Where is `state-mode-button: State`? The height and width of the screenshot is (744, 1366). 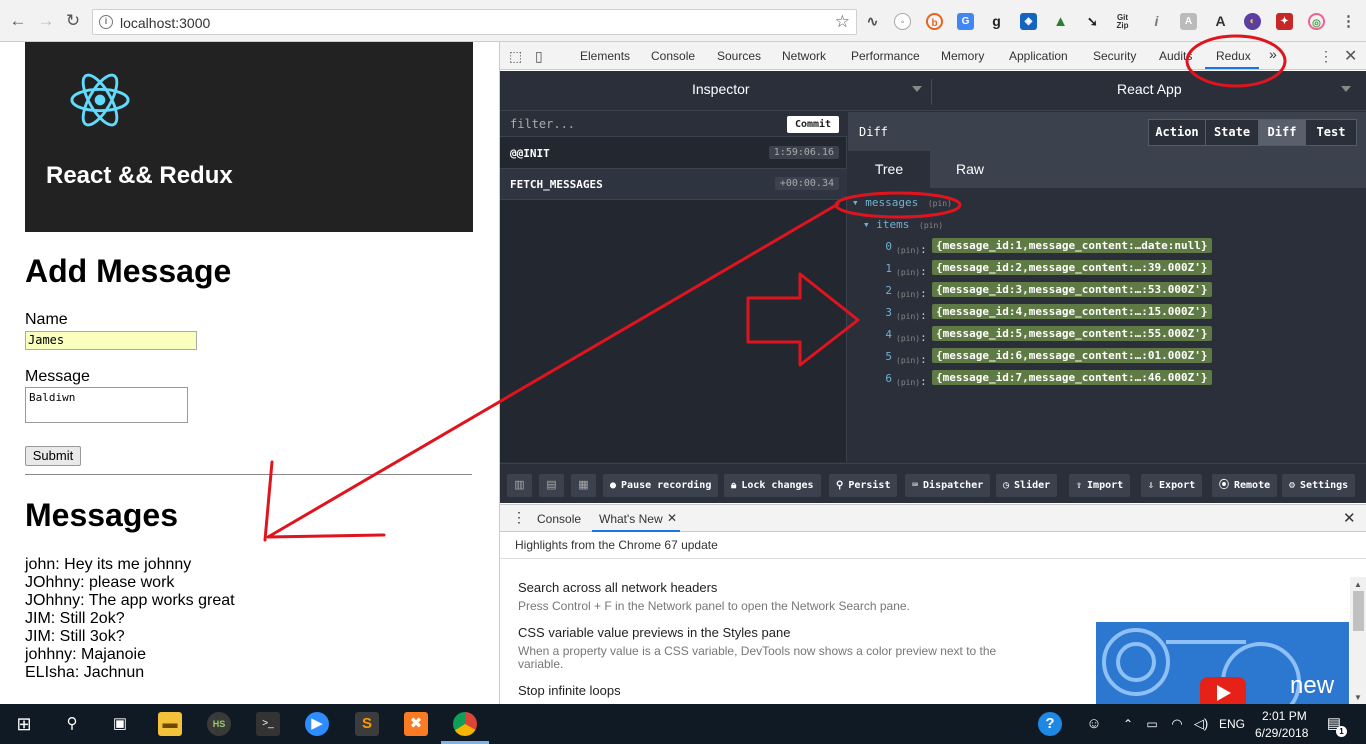 state-mode-button: State is located at coordinates (1232, 132).